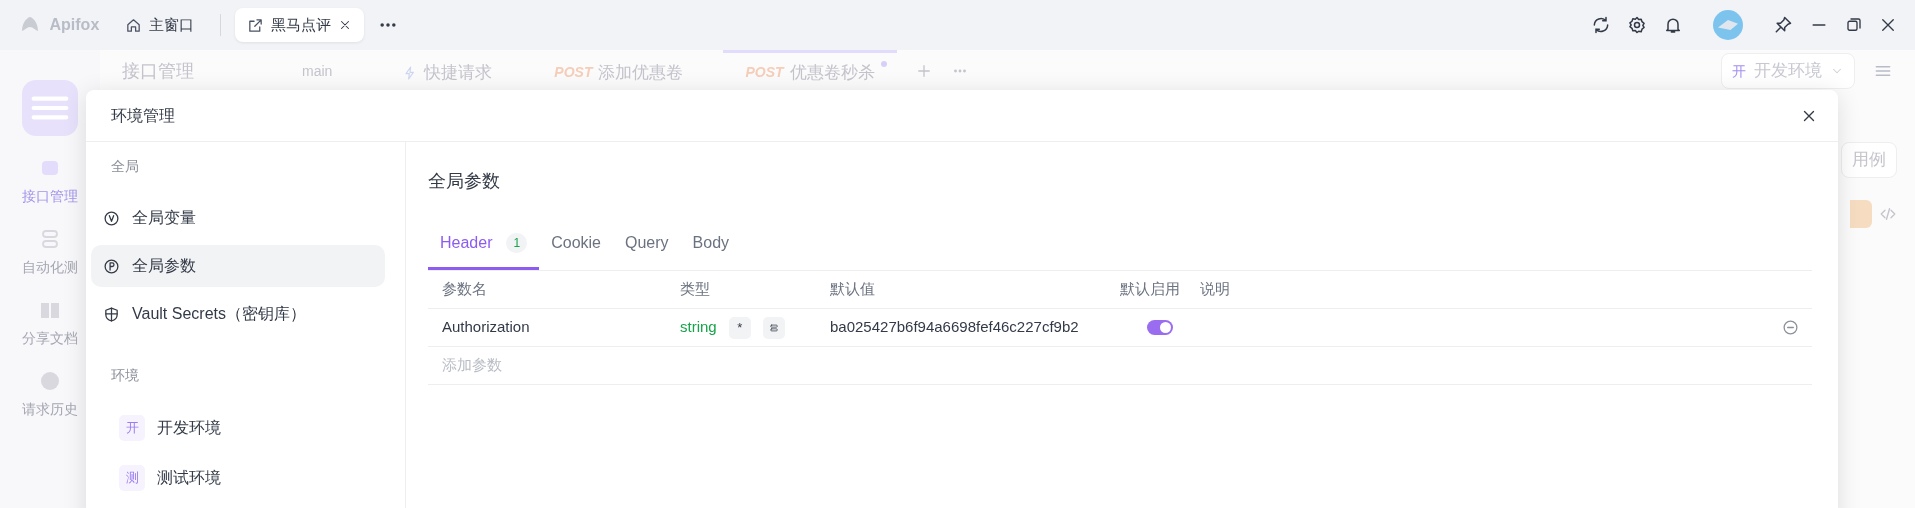  What do you see at coordinates (711, 247) in the screenshot?
I see `tab: Body` at bounding box center [711, 247].